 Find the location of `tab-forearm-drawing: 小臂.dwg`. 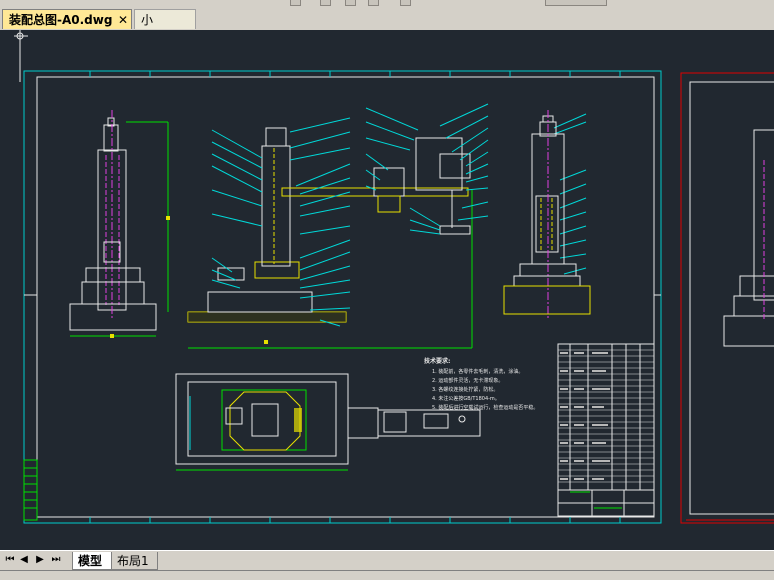

tab-forearm-drawing: 小臂.dwg is located at coordinates (165, 28).